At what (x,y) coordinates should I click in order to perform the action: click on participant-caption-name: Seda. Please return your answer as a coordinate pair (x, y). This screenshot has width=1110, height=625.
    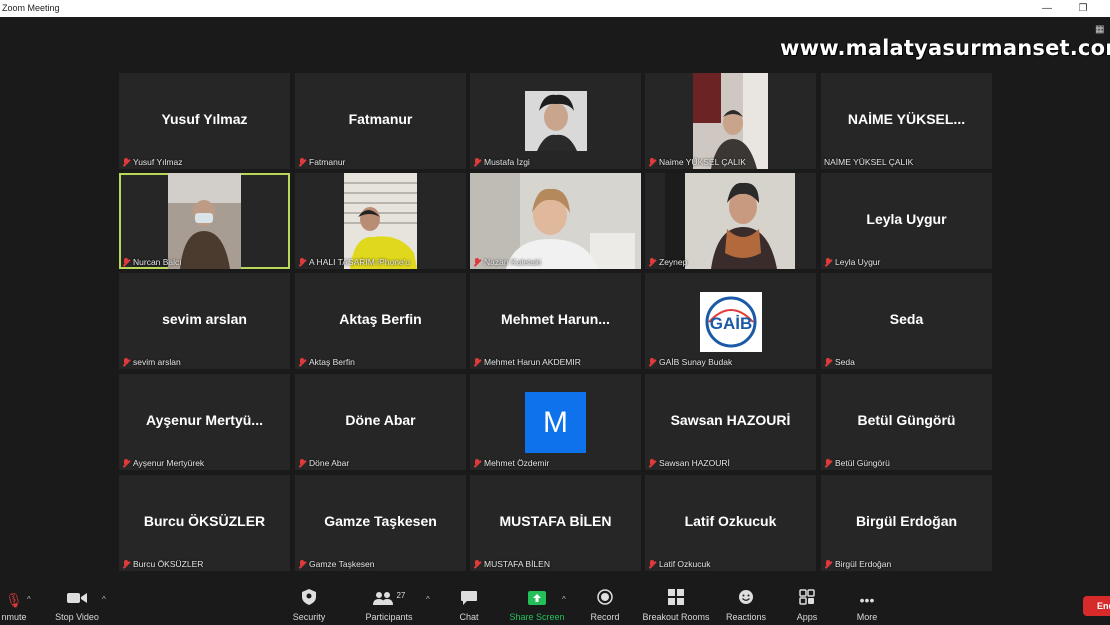
    Looking at the image, I should click on (845, 362).